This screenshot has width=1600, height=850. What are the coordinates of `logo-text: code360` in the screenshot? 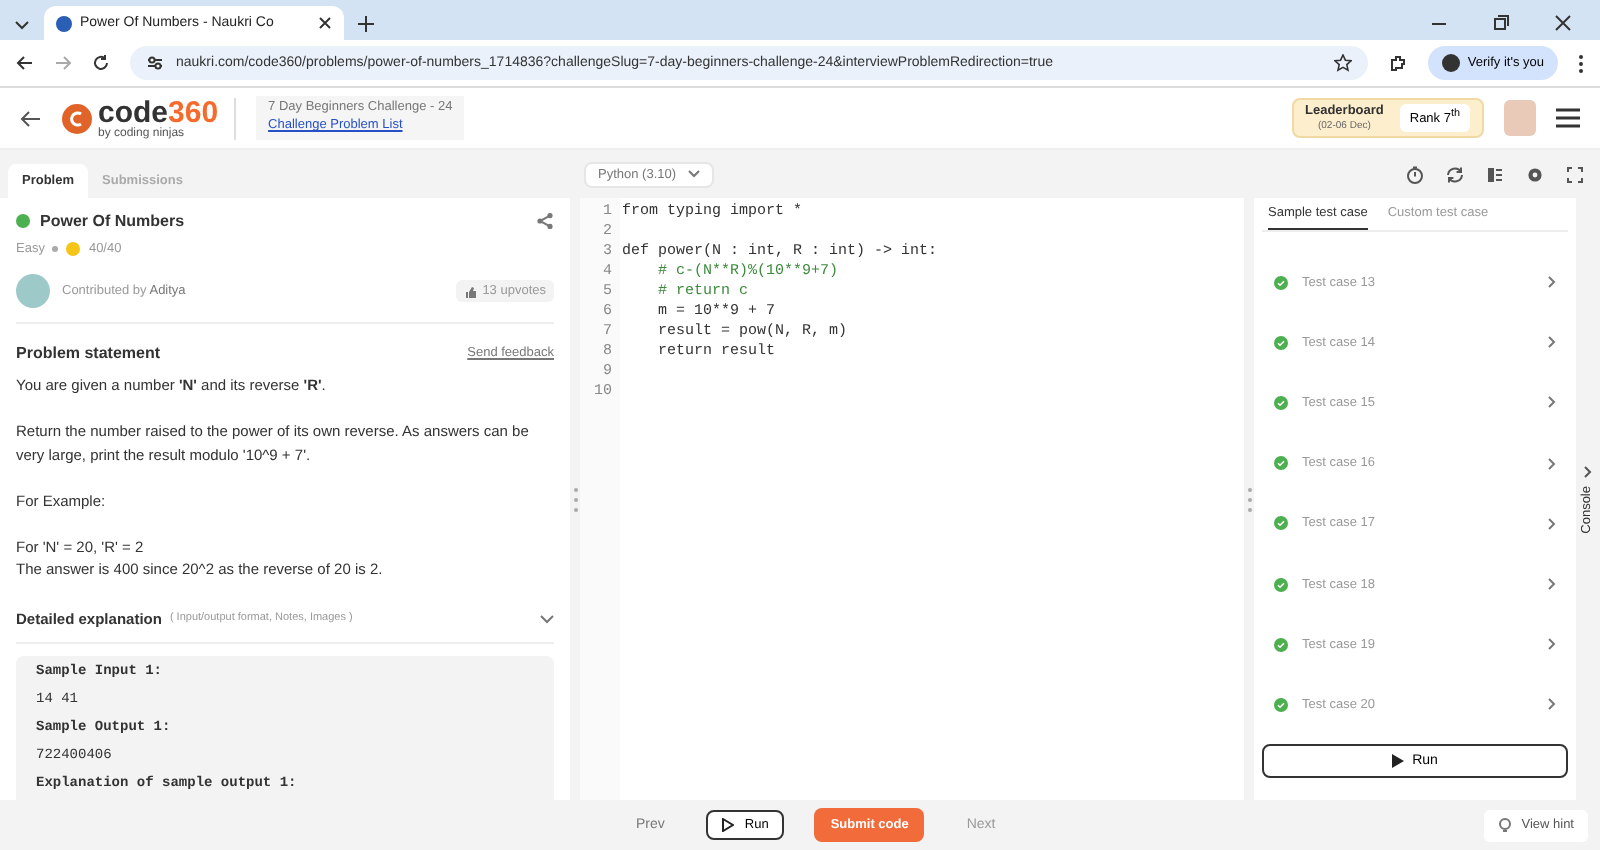 It's located at (158, 112).